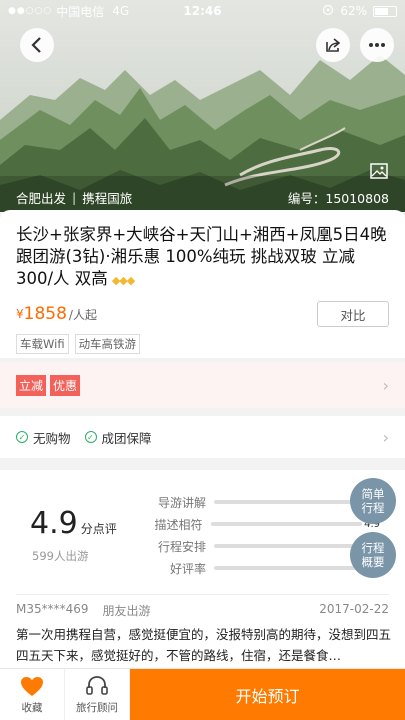 The image size is (405, 720). What do you see at coordinates (354, 609) in the screenshot?
I see `review-date: 2017-02-22` at bounding box center [354, 609].